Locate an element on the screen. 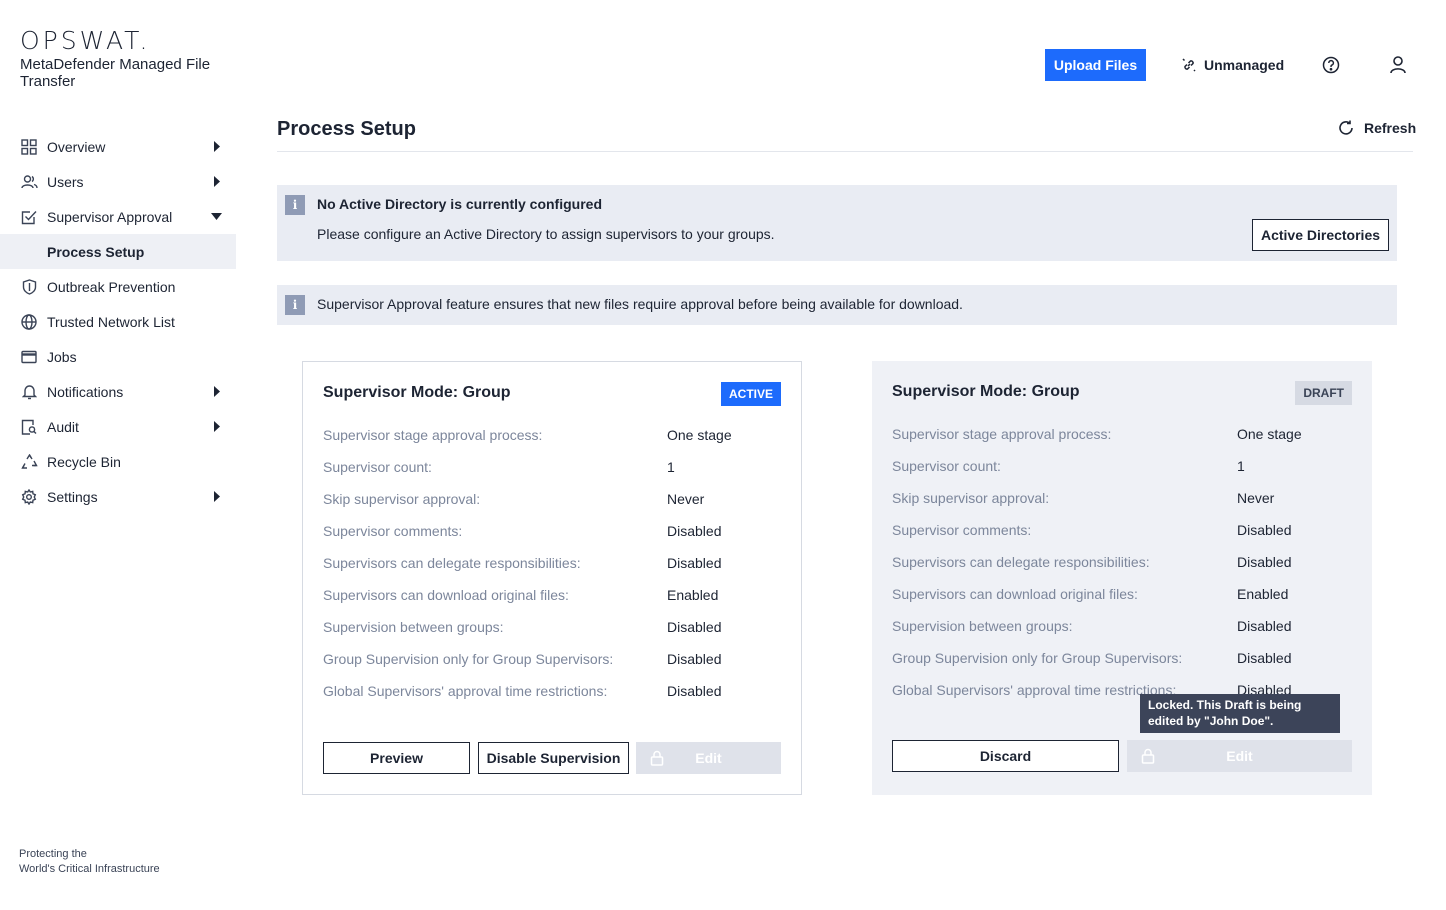 This screenshot has width=1446, height=910. refresh-icon is located at coordinates (1346, 127).